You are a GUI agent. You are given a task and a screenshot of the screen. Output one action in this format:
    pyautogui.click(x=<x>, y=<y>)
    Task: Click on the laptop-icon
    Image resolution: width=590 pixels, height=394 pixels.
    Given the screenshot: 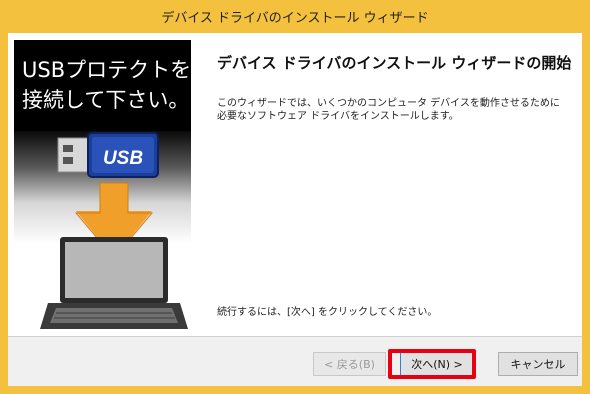 What is the action you would take?
    pyautogui.click(x=114, y=283)
    